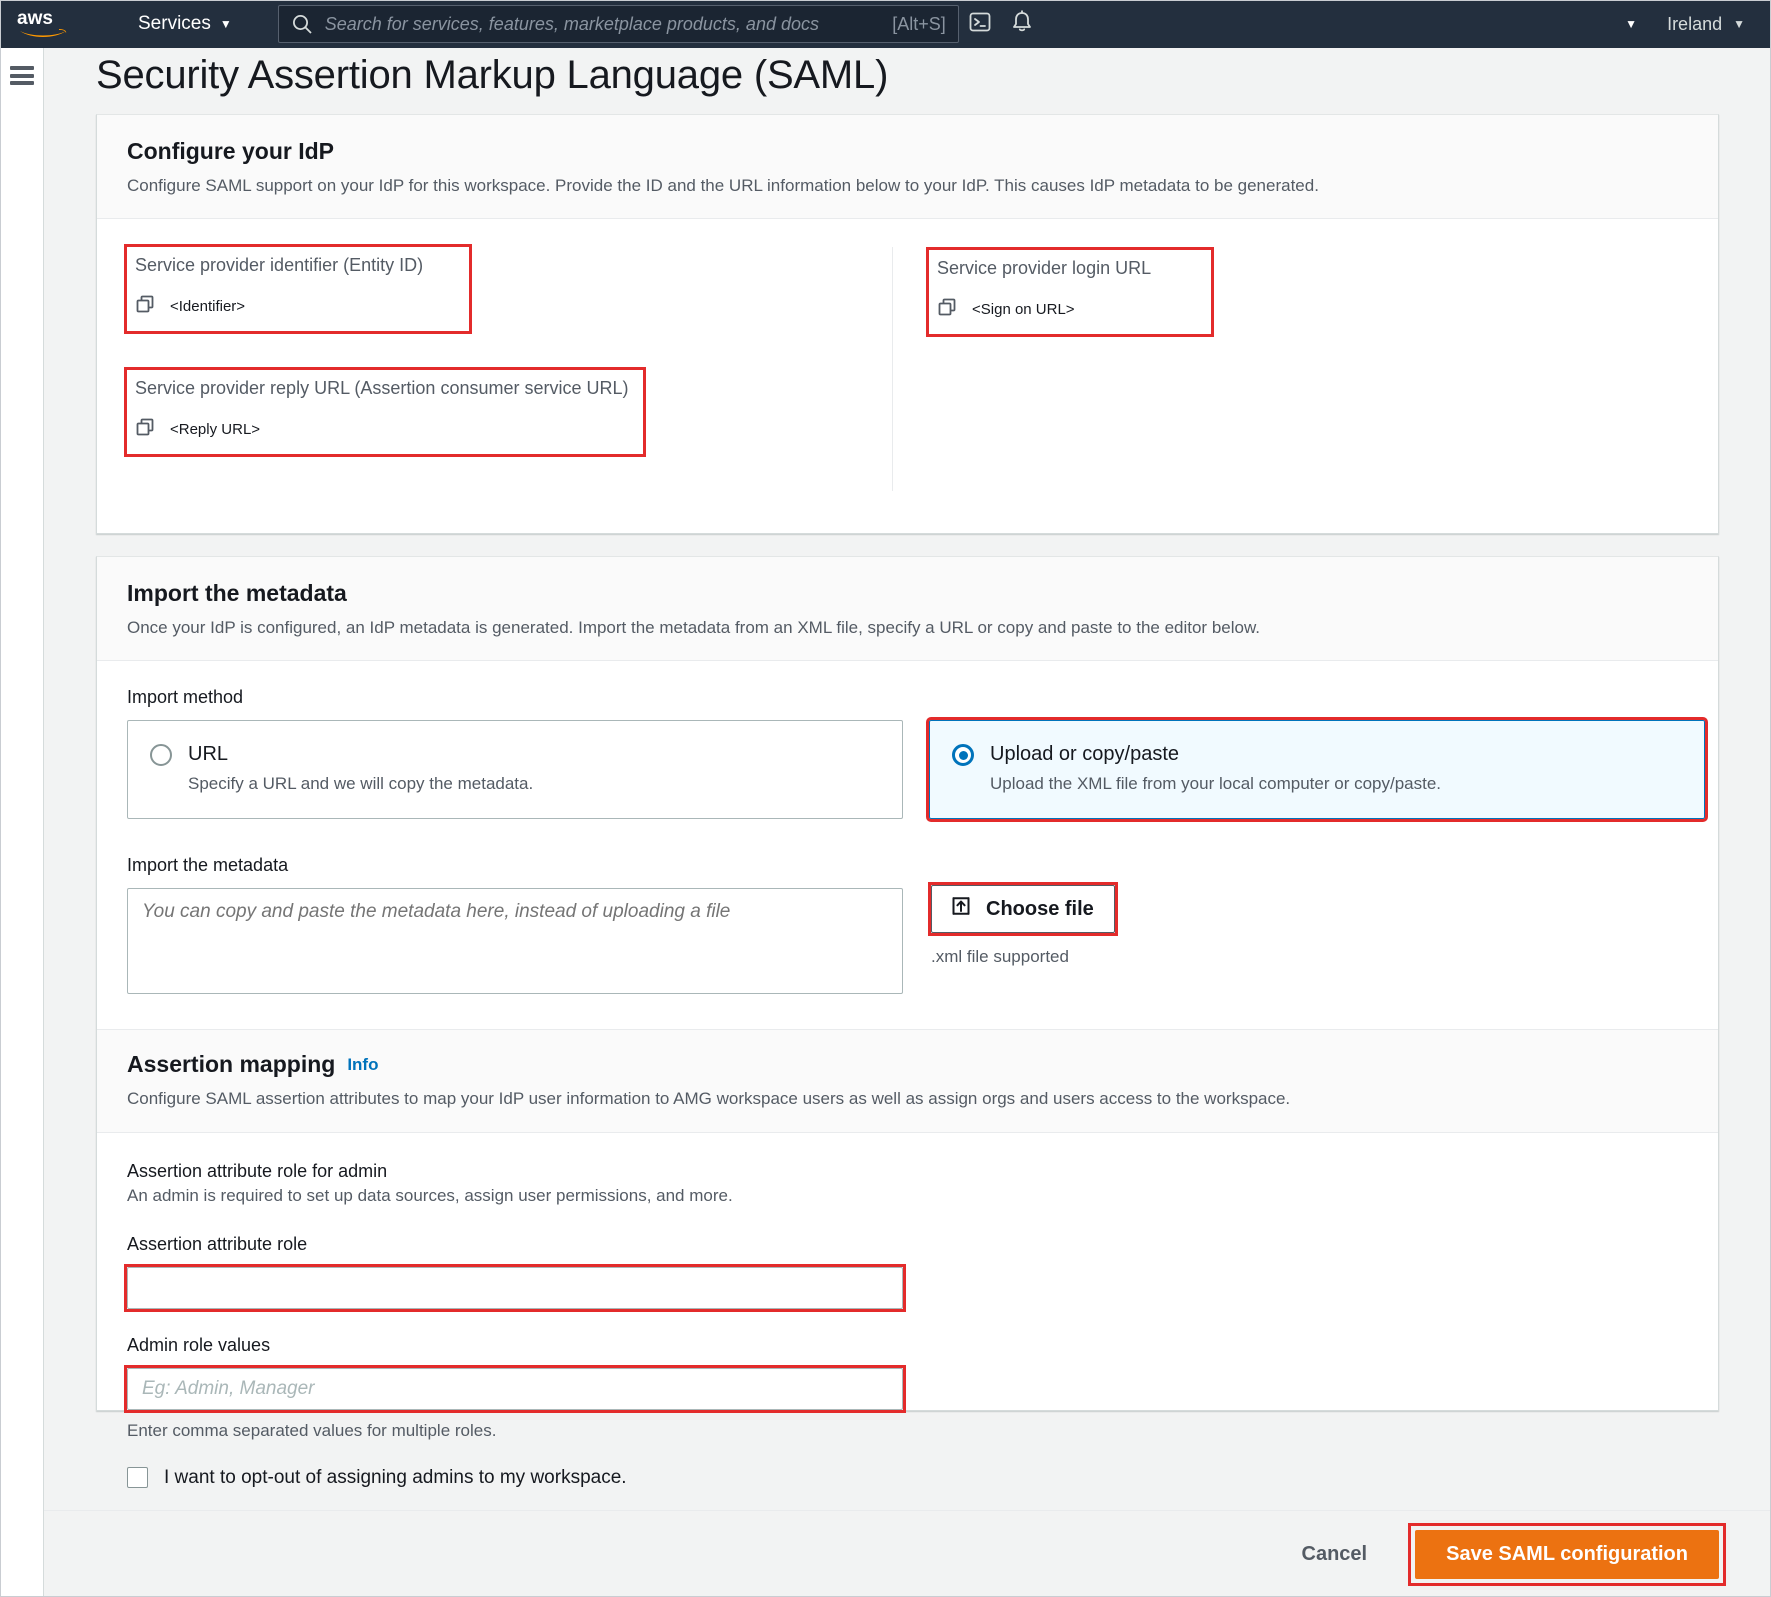  I want to click on account-menu: ▼, so click(1646, 24).